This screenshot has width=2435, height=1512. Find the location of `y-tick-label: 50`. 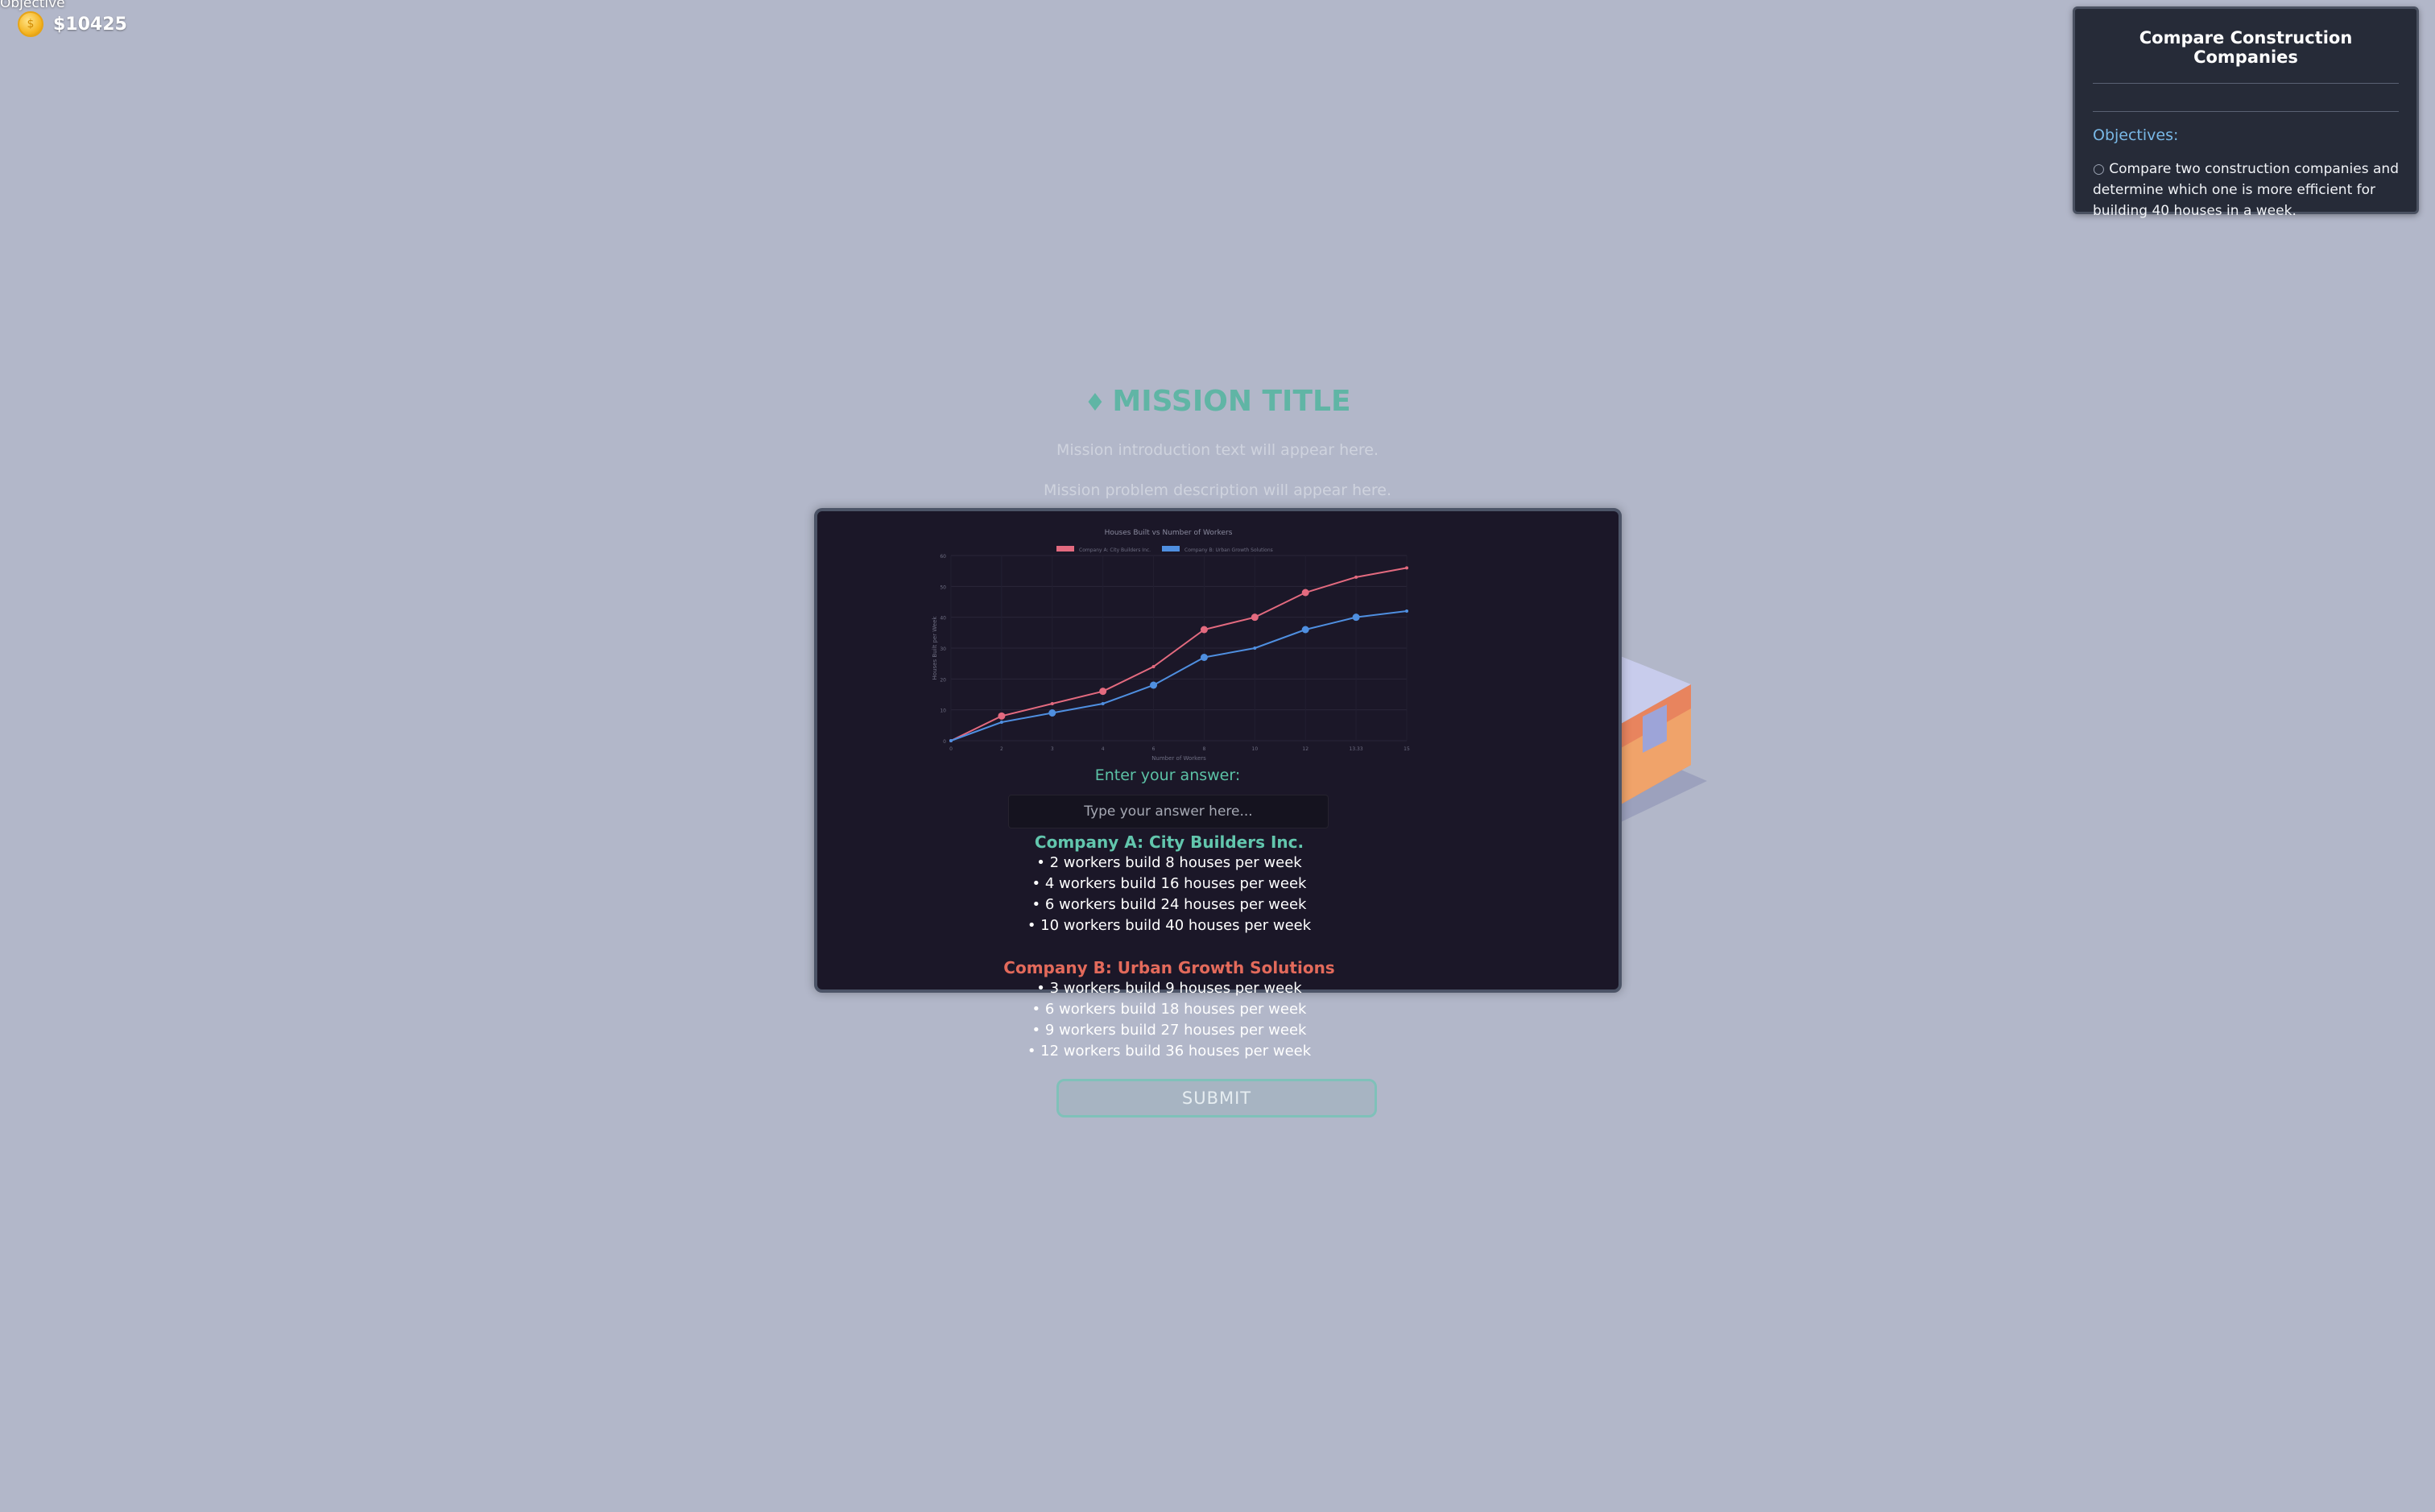

y-tick-label: 50 is located at coordinates (943, 587).